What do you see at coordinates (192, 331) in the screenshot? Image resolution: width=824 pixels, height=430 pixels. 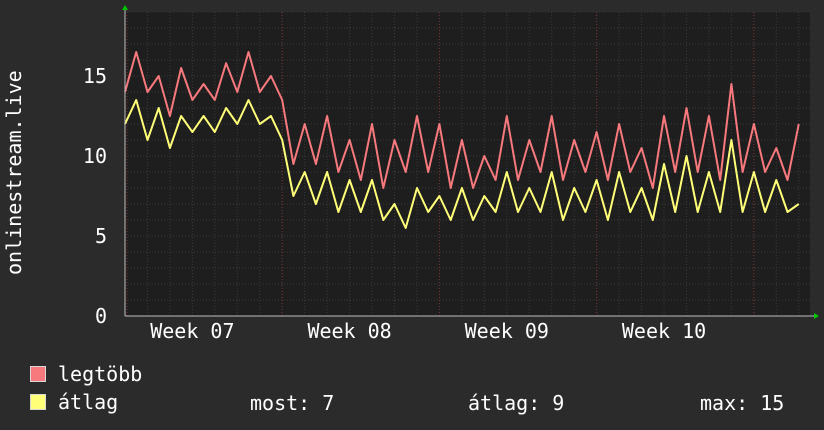 I see `x-tick-label: Week 07` at bounding box center [192, 331].